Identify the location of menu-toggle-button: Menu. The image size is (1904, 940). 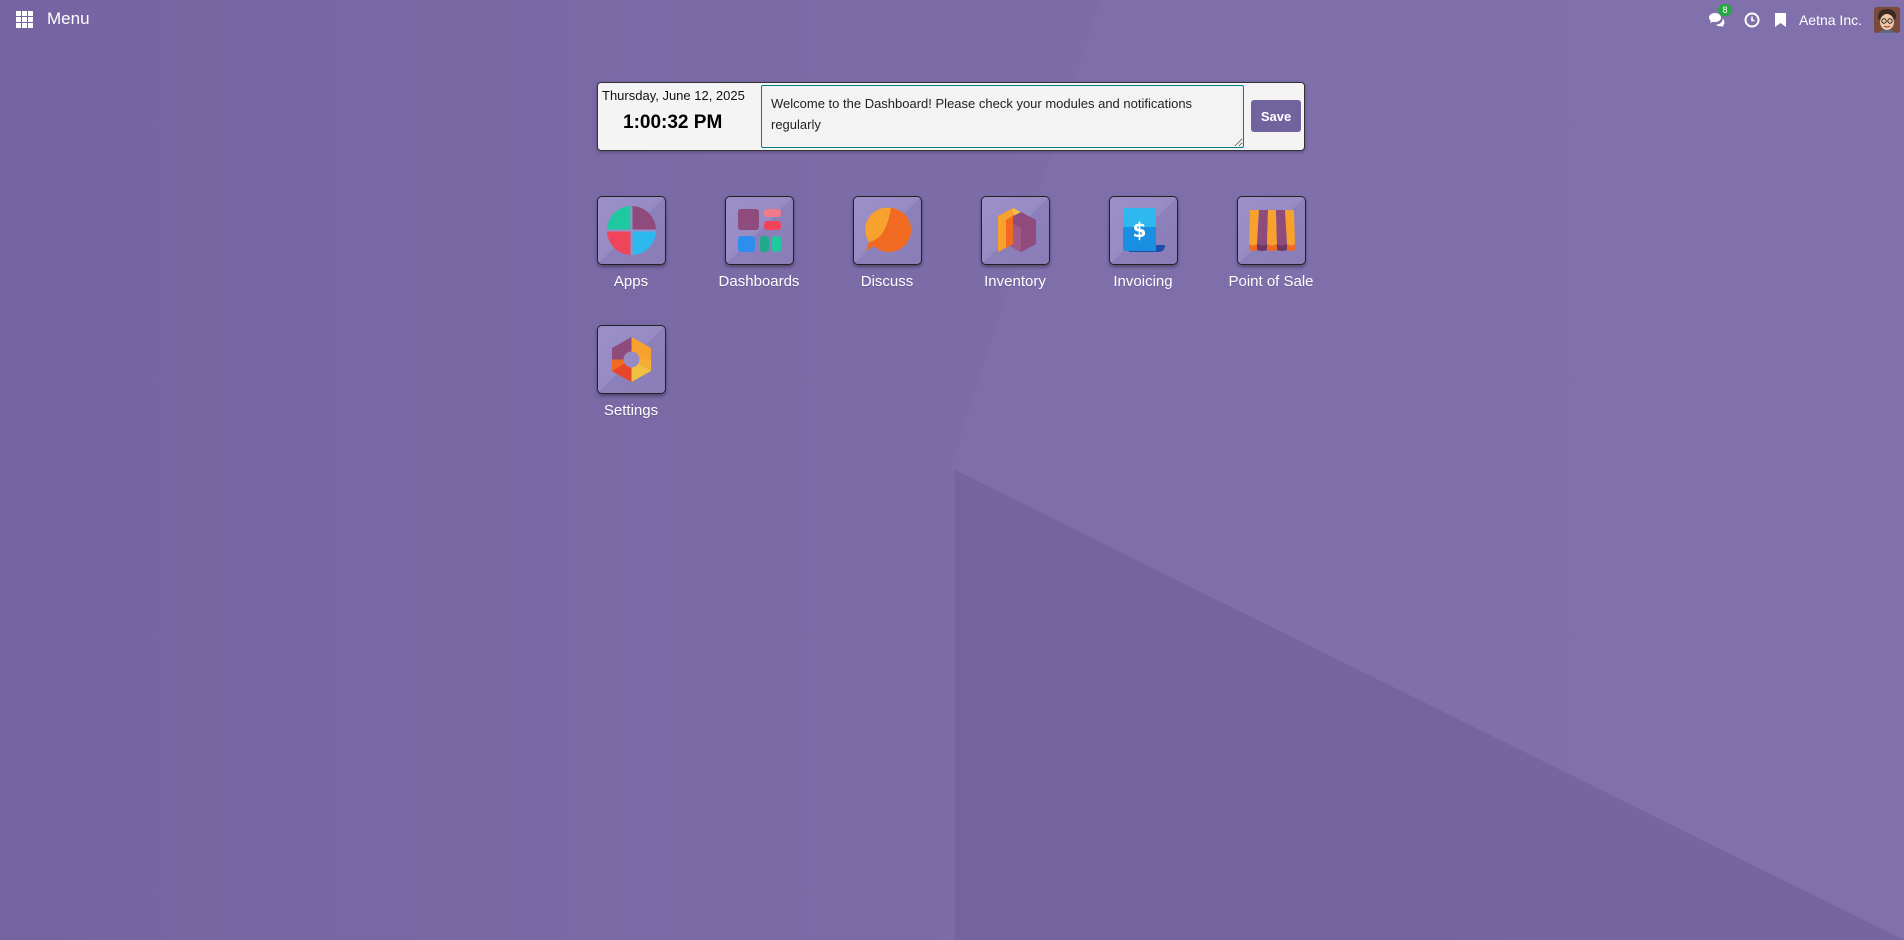
(53, 19).